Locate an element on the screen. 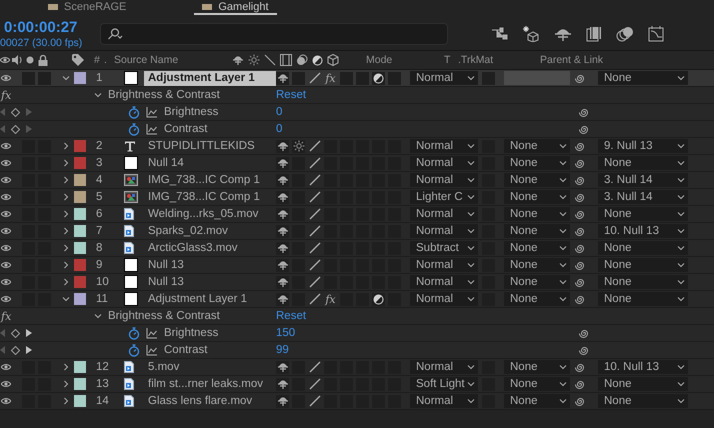  column-header: . is located at coordinates (109, 60).